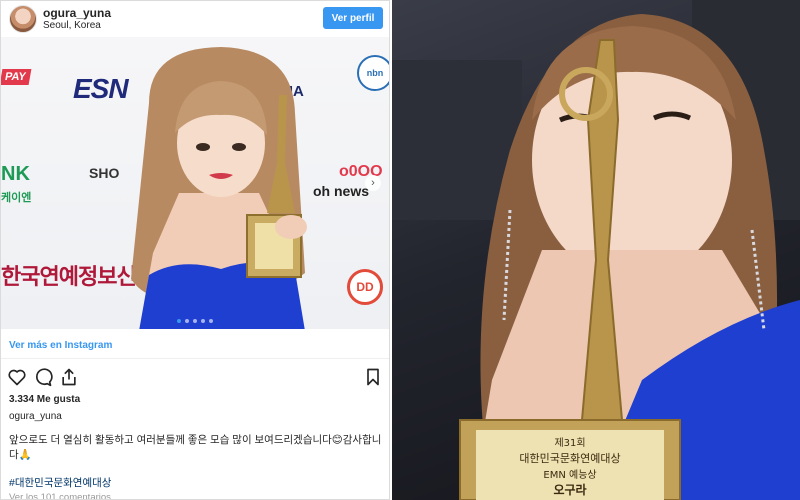 This screenshot has height=500, width=800. What do you see at coordinates (43, 377) in the screenshot?
I see `comment-icon` at bounding box center [43, 377].